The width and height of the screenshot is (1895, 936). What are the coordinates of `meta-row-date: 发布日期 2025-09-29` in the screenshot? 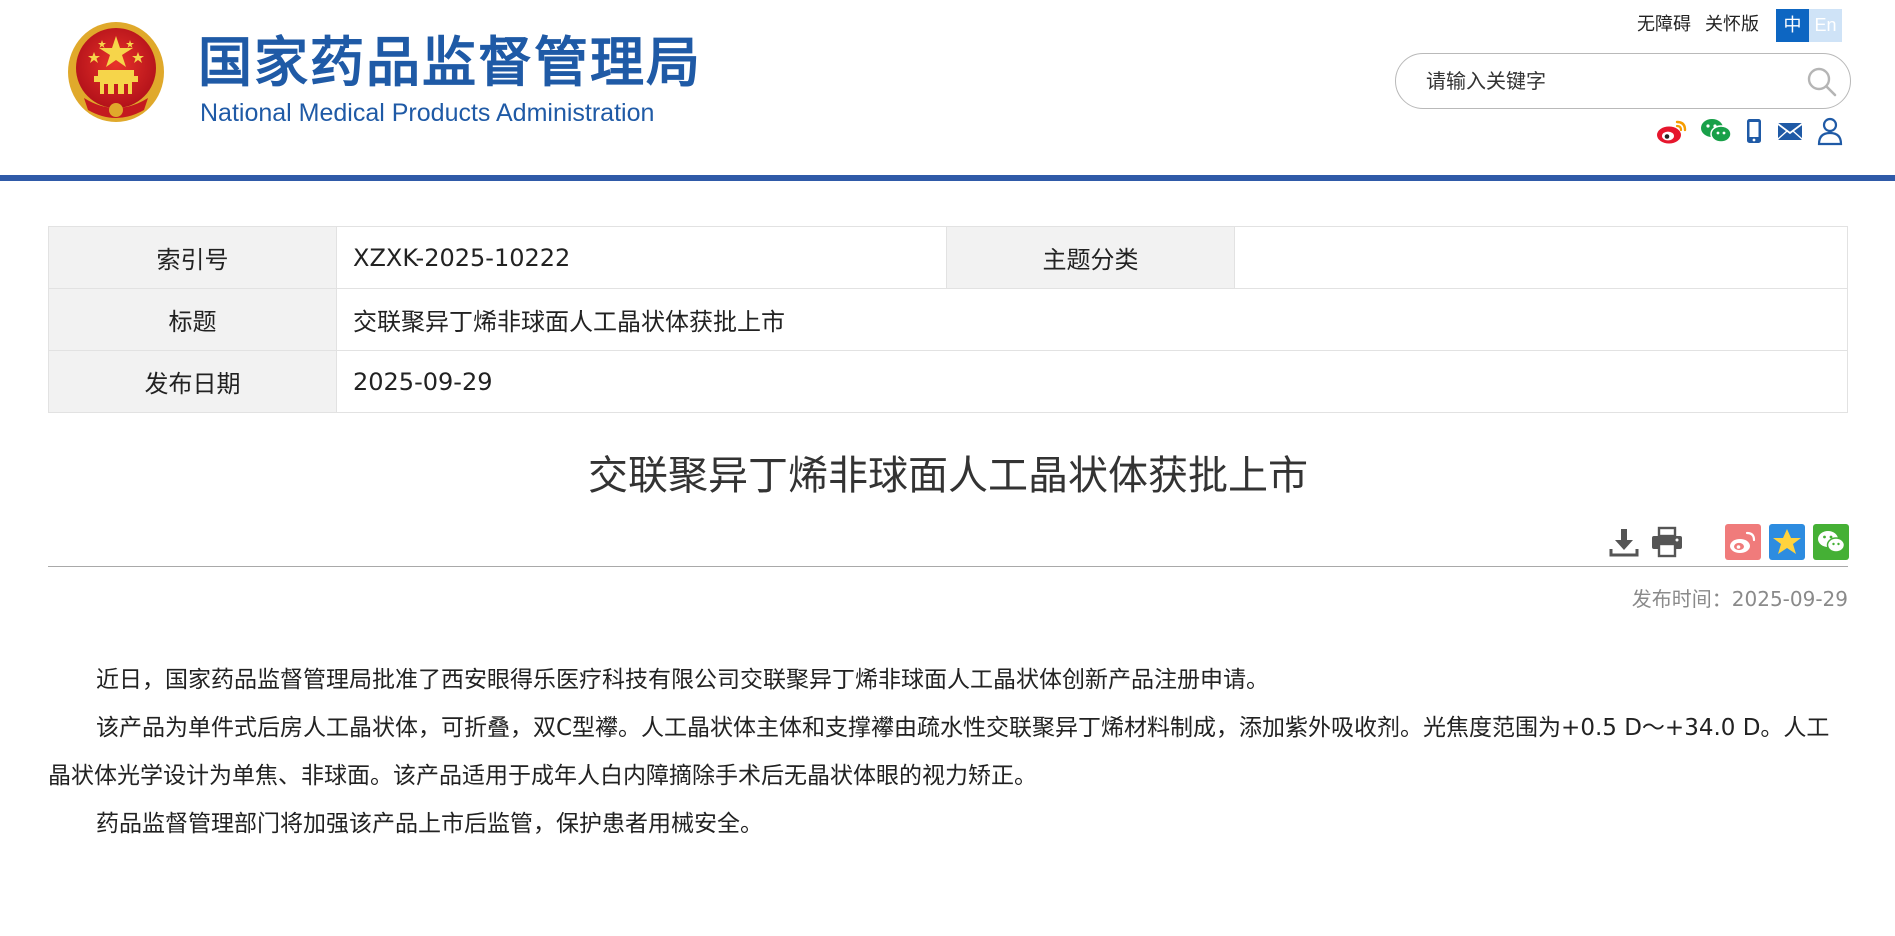 It's located at (948, 381).